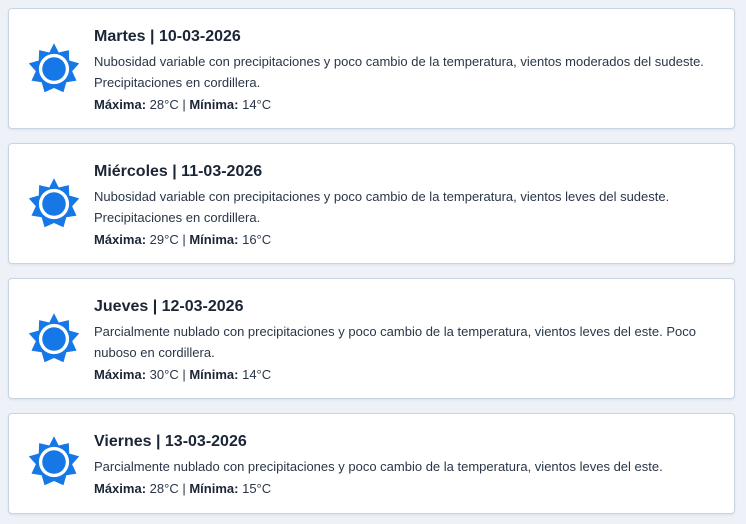 This screenshot has height=524, width=746. Describe the element at coordinates (170, 441) in the screenshot. I see `day-title: Viernes | 13-03-2026` at that location.